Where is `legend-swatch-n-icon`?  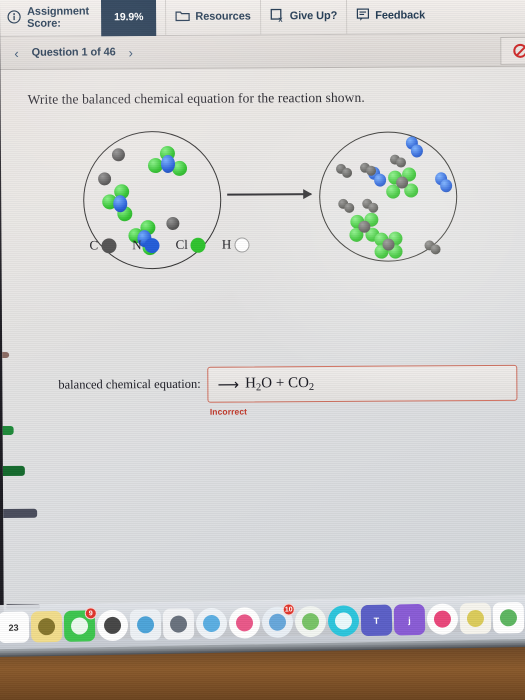
legend-swatch-n-icon is located at coordinates (152, 245).